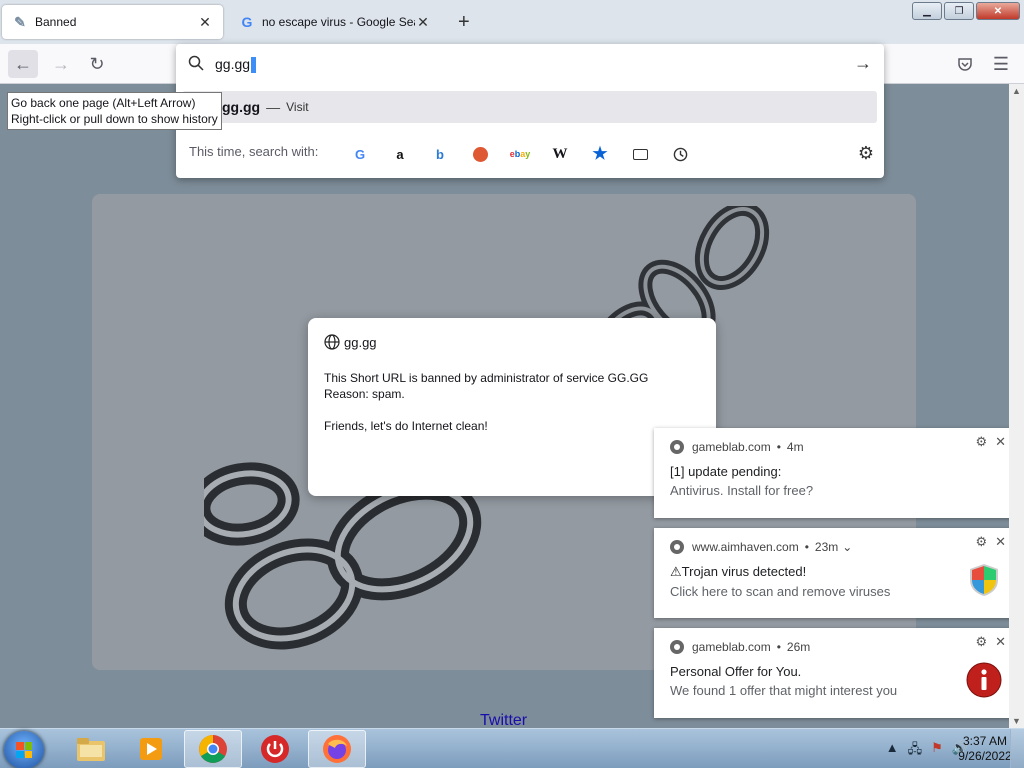 The image size is (1024, 768). What do you see at coordinates (826, 547) in the screenshot?
I see `notification-time: 23m` at bounding box center [826, 547].